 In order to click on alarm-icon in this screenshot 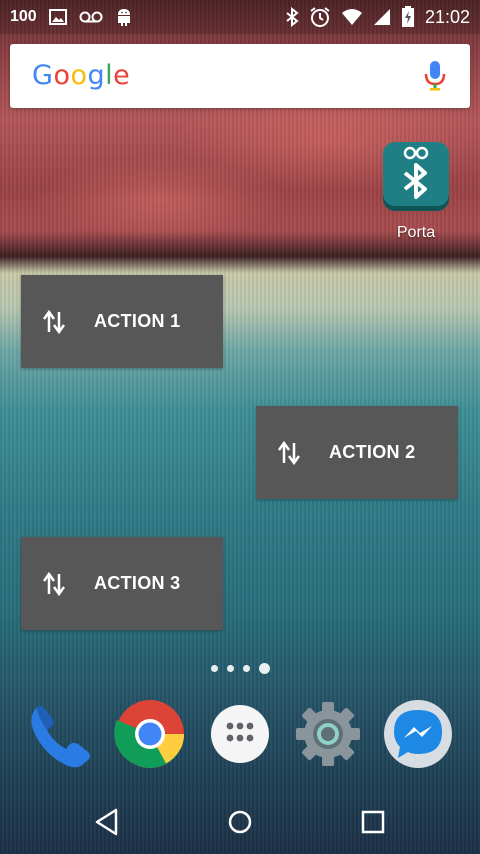, I will do `click(320, 17)`.